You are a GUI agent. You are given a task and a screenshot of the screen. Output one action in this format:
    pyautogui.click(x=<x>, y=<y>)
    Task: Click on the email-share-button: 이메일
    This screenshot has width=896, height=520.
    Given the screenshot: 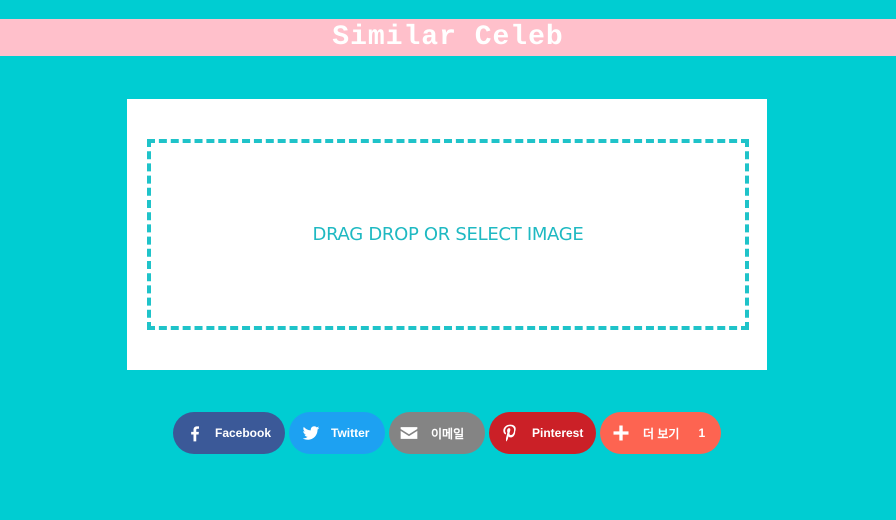 What is the action you would take?
    pyautogui.click(x=437, y=433)
    